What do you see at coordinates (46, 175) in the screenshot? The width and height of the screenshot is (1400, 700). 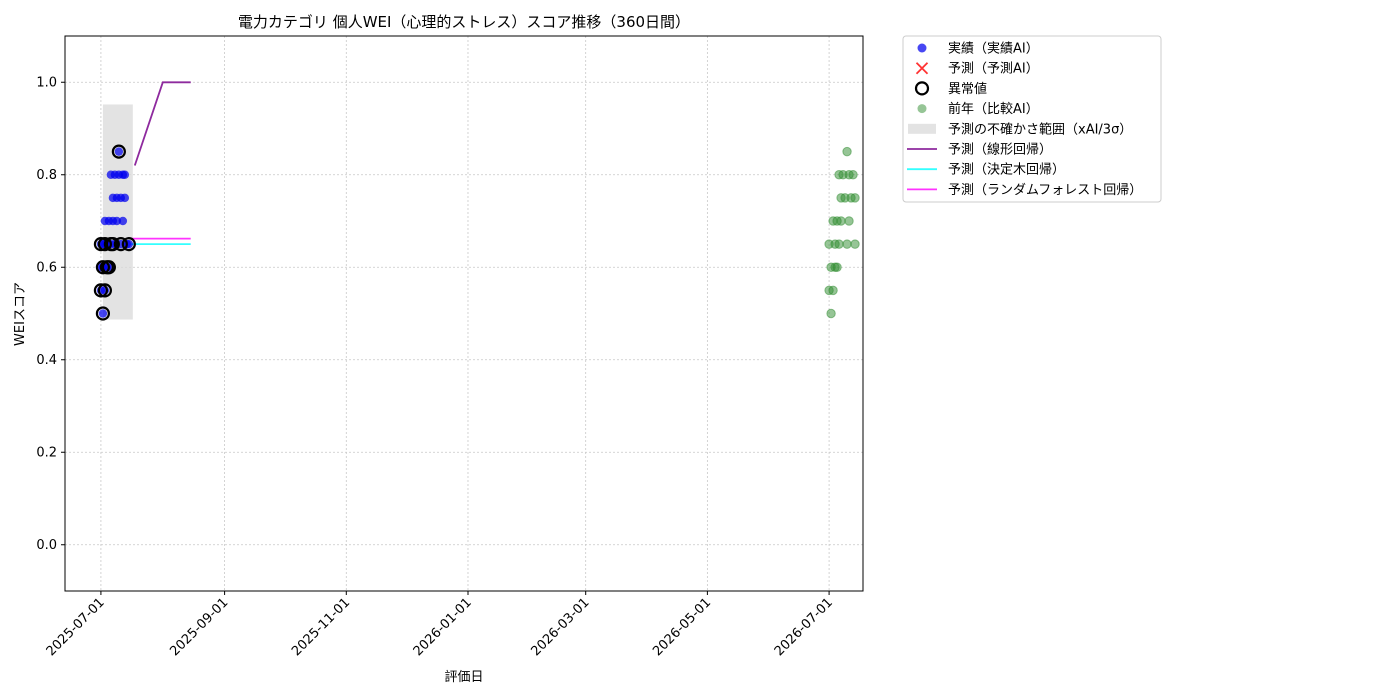 I see `y-tick-label: 0.8` at bounding box center [46, 175].